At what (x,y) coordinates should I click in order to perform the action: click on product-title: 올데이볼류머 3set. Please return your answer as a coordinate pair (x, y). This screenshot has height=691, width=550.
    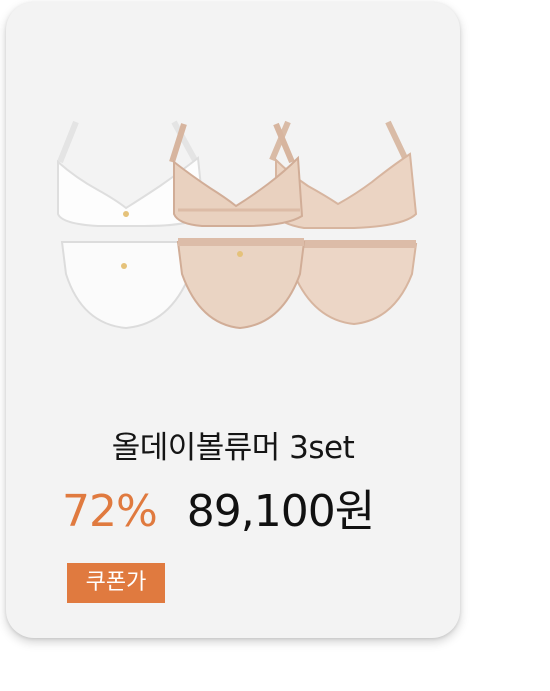
    Looking at the image, I should click on (233, 444).